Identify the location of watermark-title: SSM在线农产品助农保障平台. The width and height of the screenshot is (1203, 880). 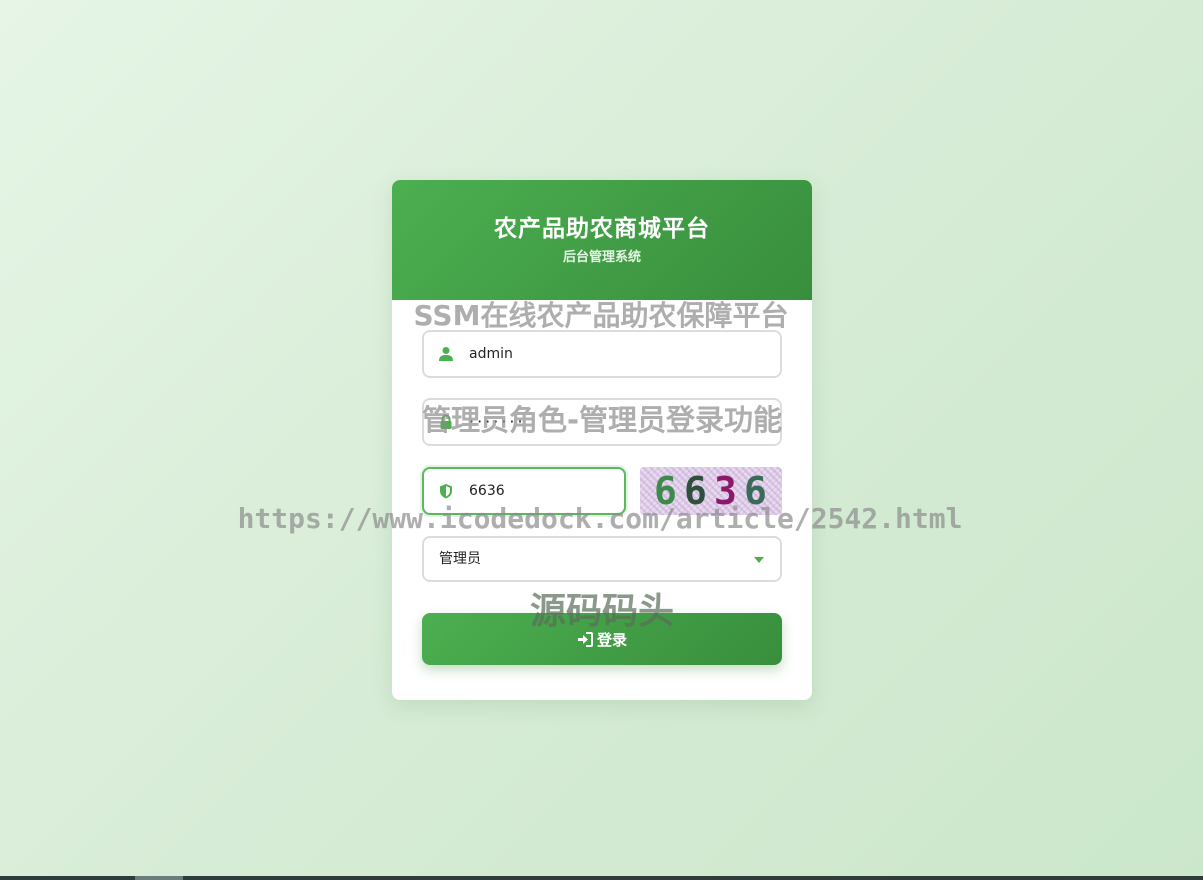
(601, 315).